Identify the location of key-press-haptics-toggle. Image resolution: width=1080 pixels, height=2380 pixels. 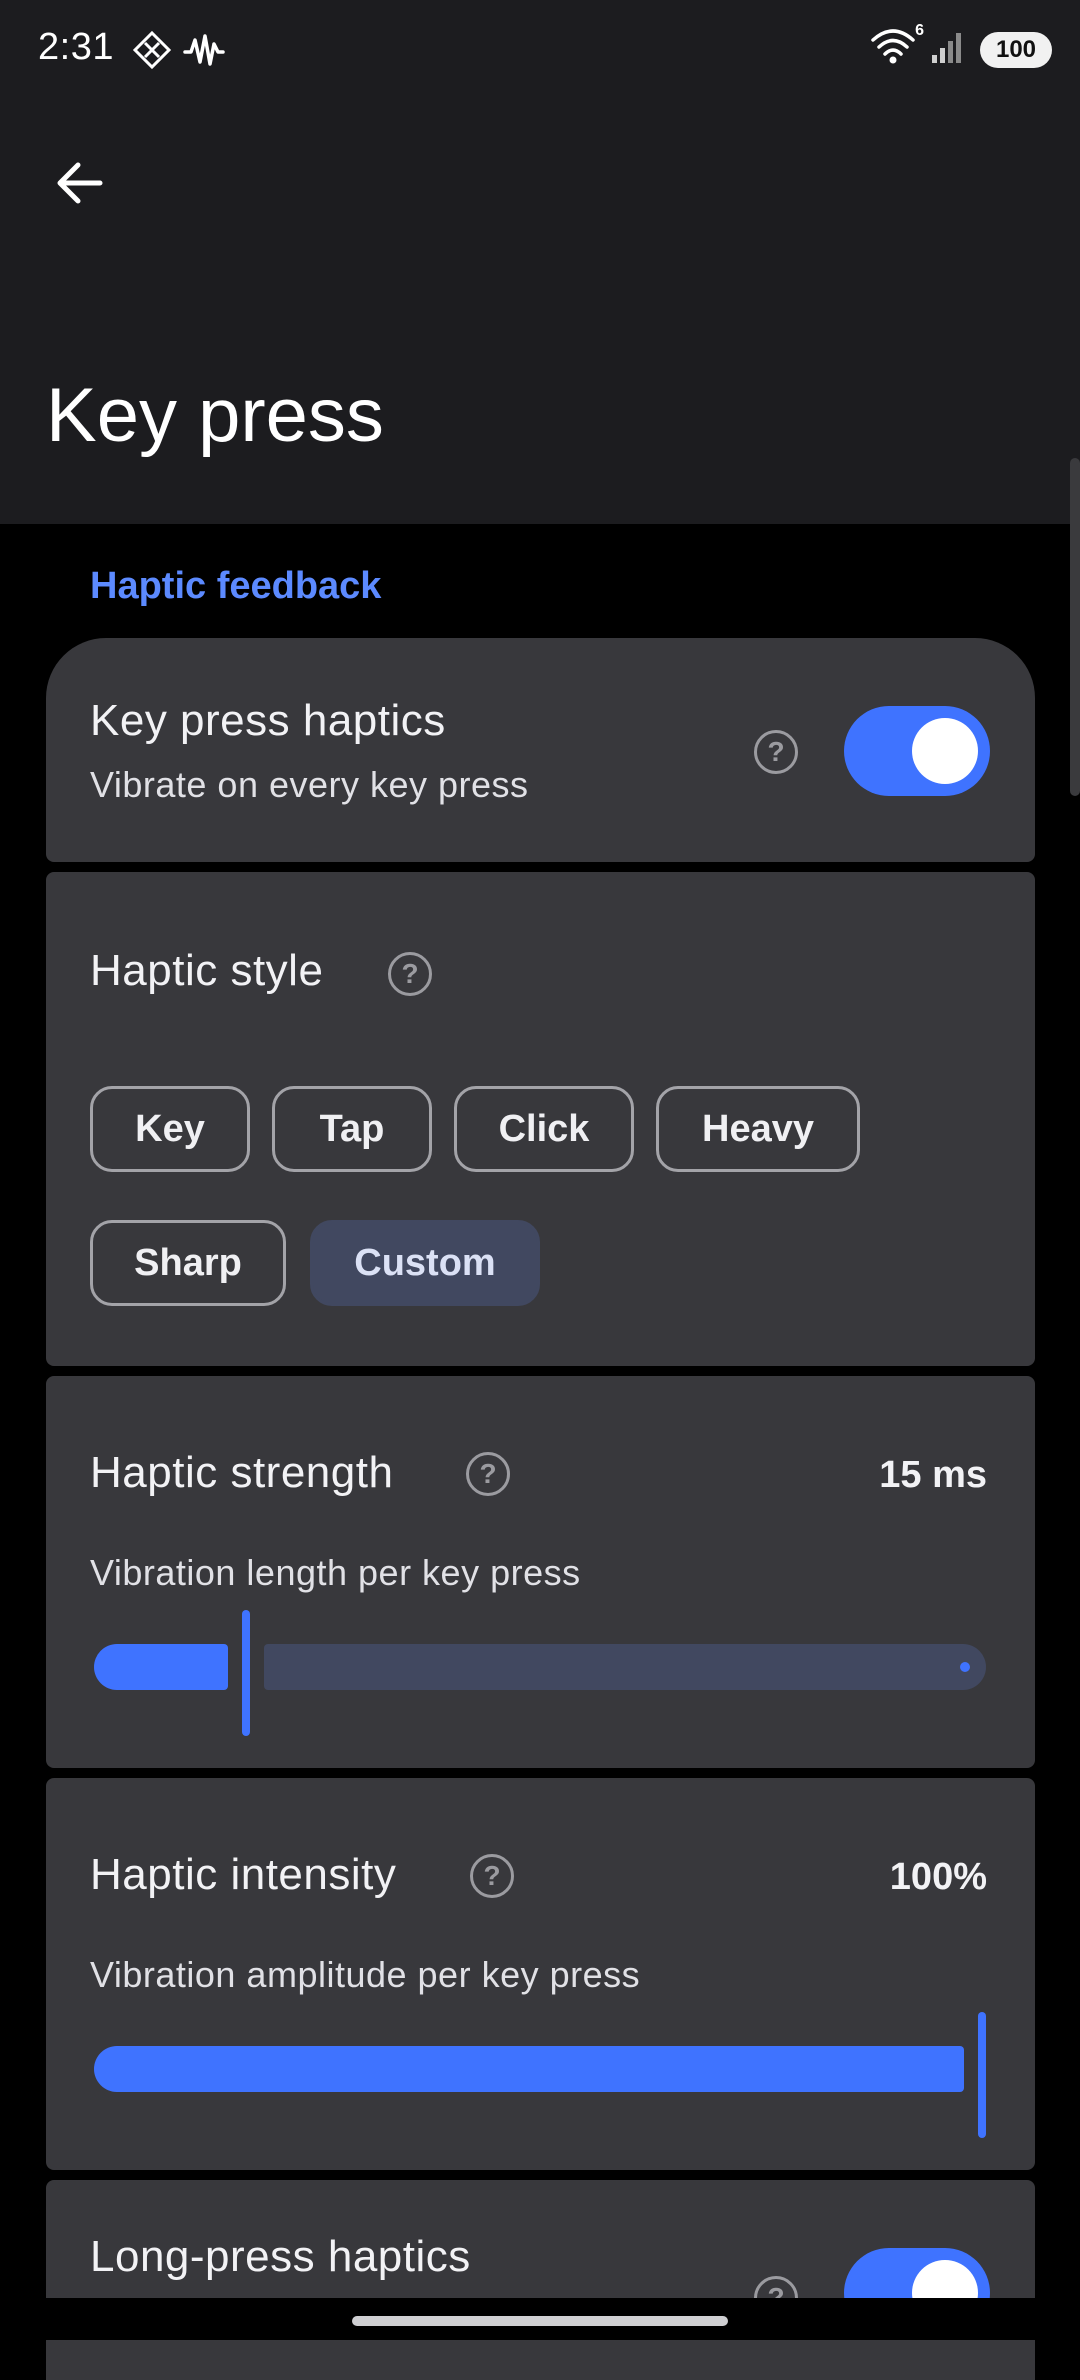
(917, 751).